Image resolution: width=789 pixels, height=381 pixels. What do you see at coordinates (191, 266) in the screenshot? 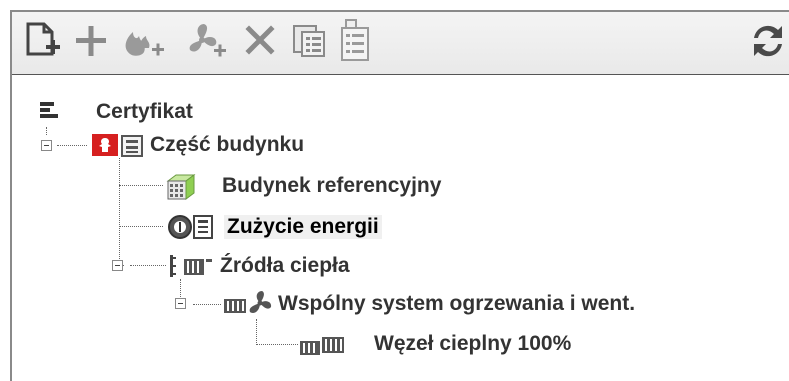
I see `radiator-icon` at bounding box center [191, 266].